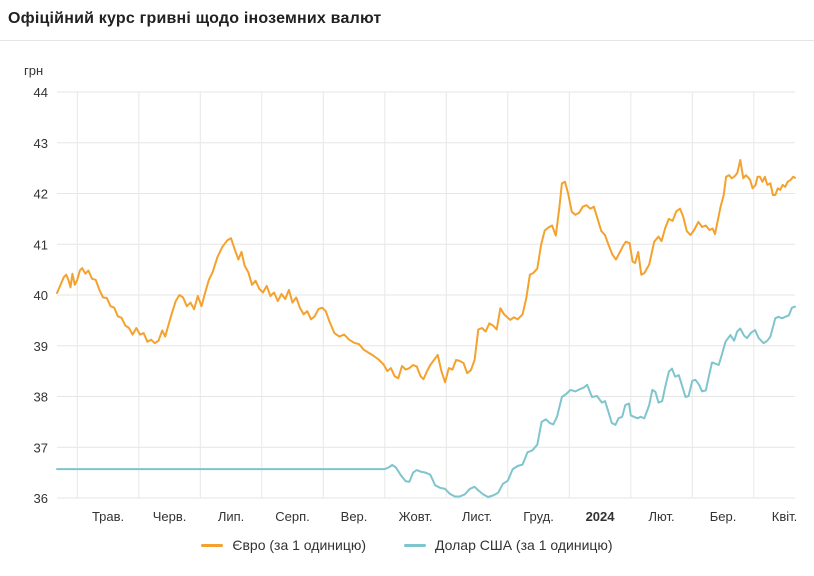 The image size is (814, 576). I want to click on y-tick-label: 37, so click(41, 447).